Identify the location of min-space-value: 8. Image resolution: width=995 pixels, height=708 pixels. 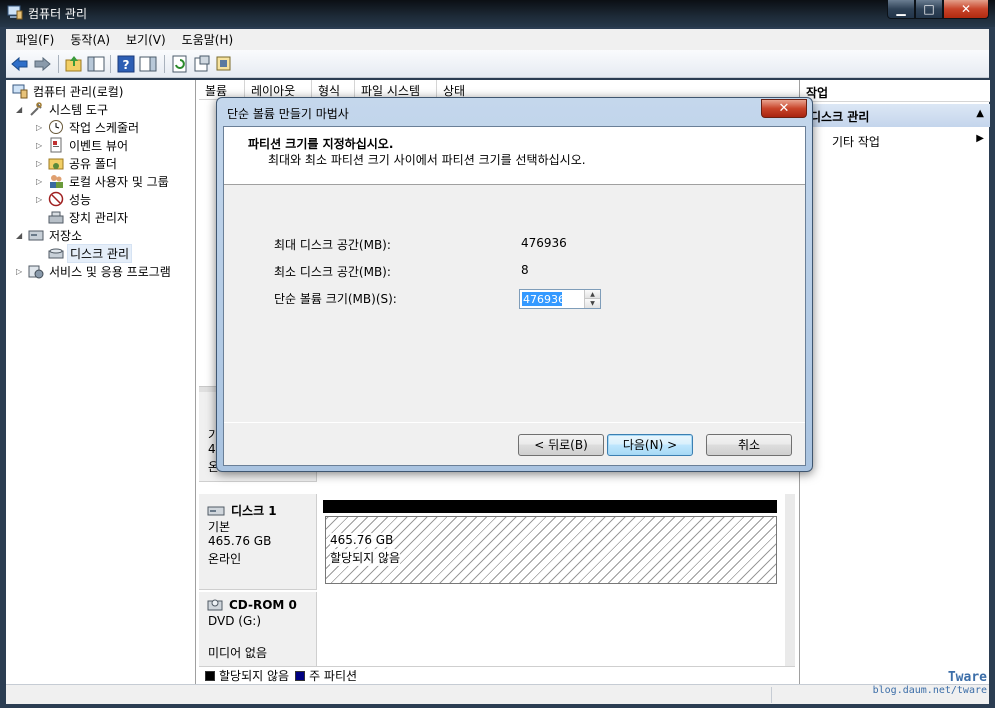
(525, 270).